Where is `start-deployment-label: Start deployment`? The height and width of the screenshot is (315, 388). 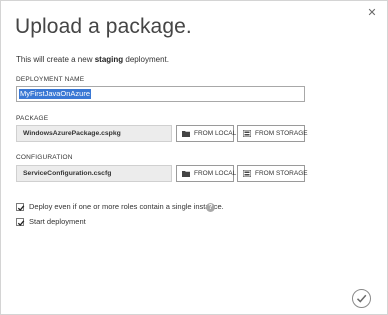 start-deployment-label: Start deployment is located at coordinates (57, 221).